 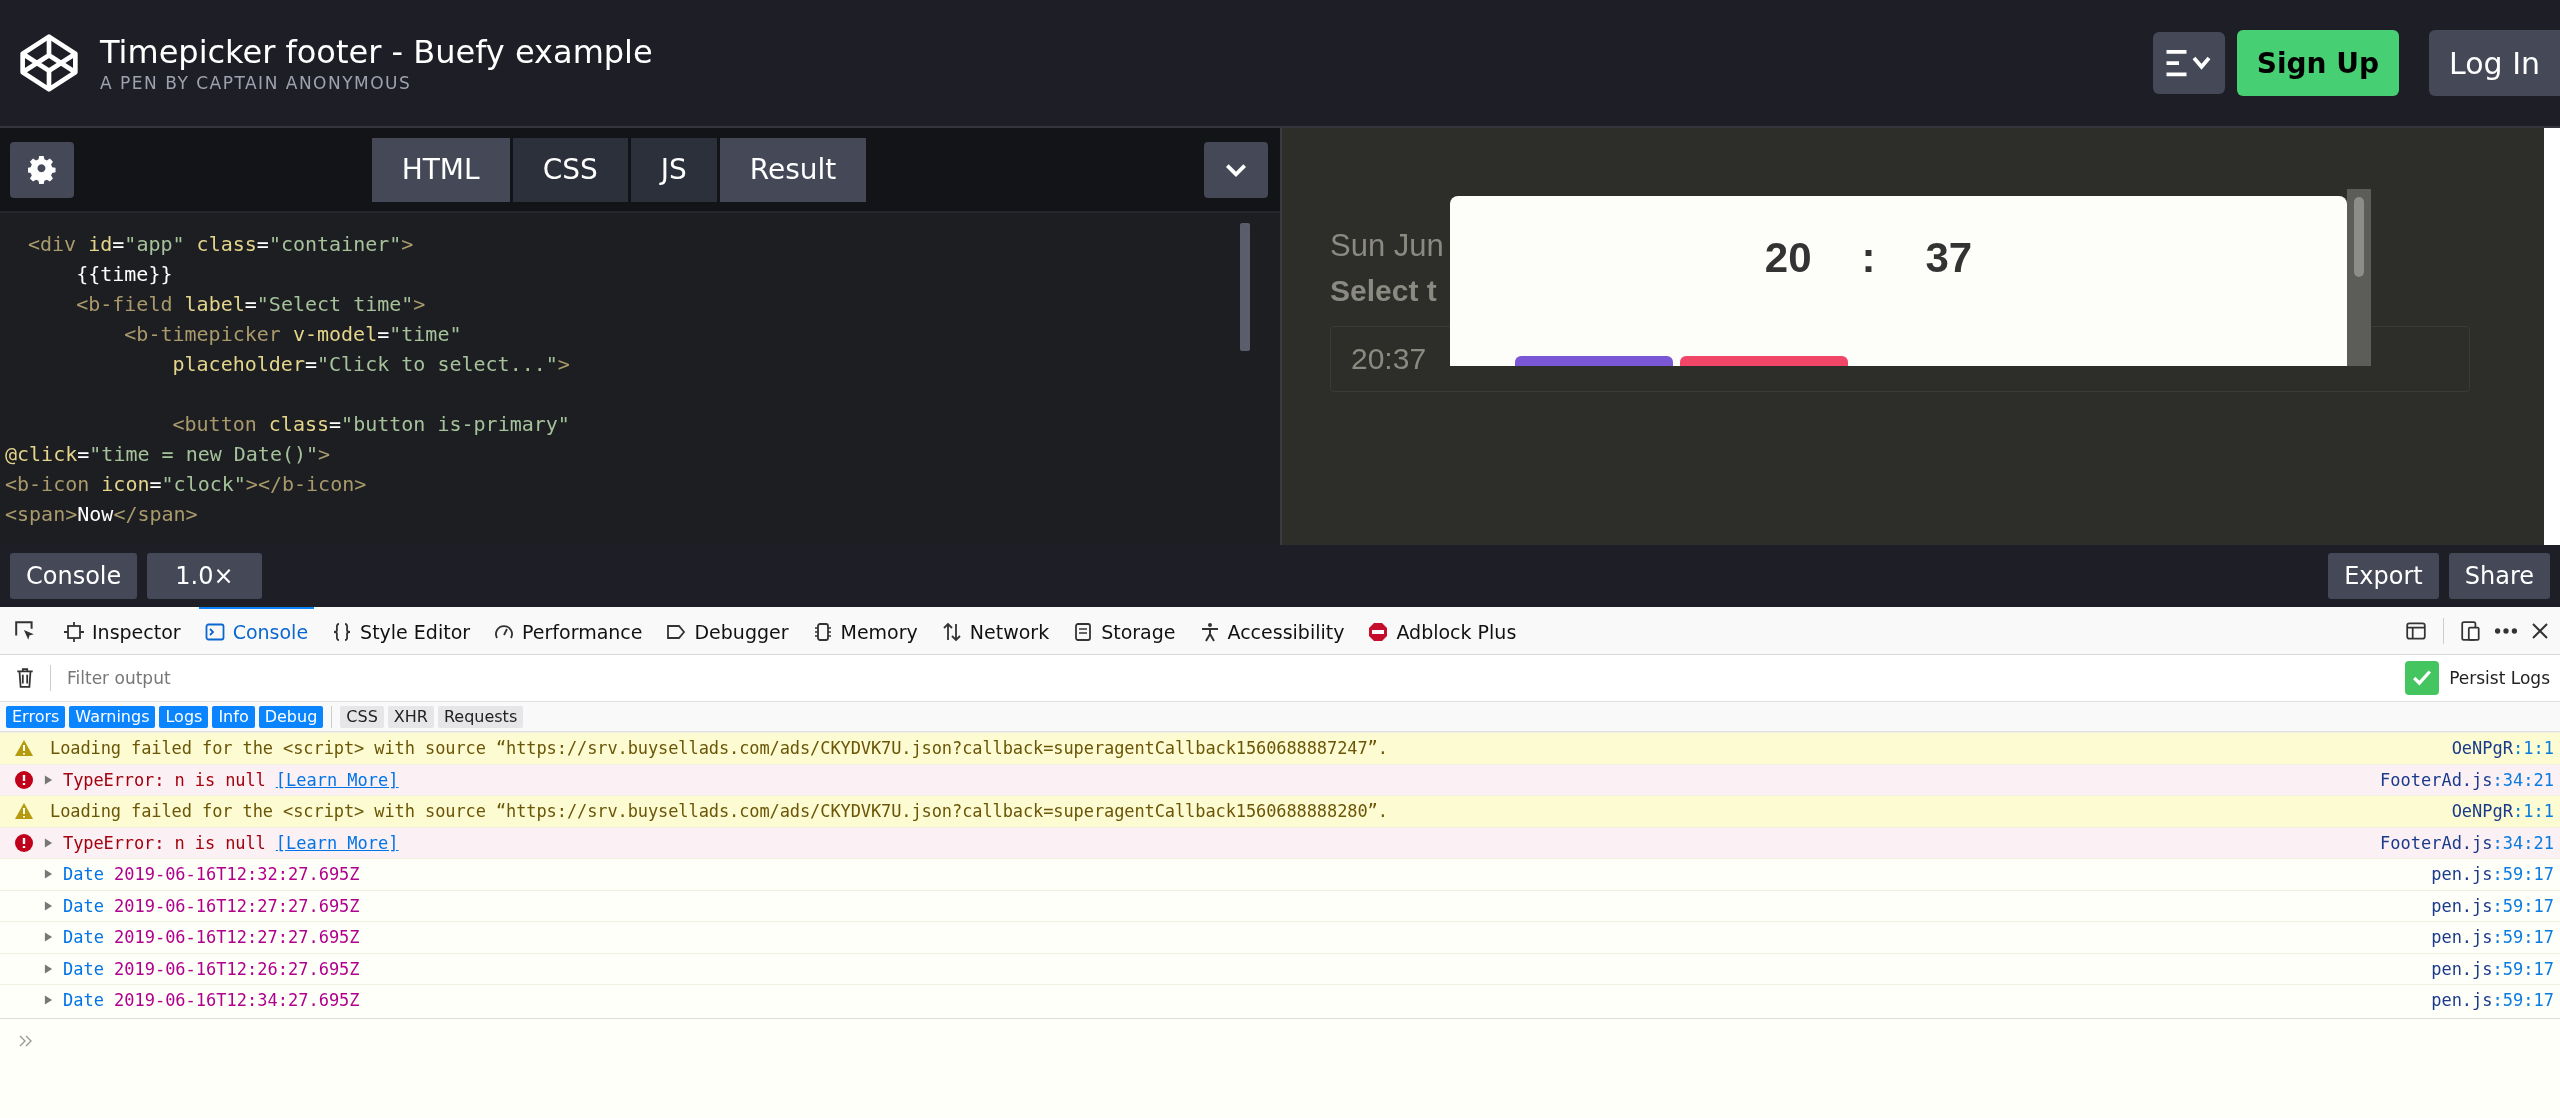 I want to click on storage-icon, so click(x=1083, y=631).